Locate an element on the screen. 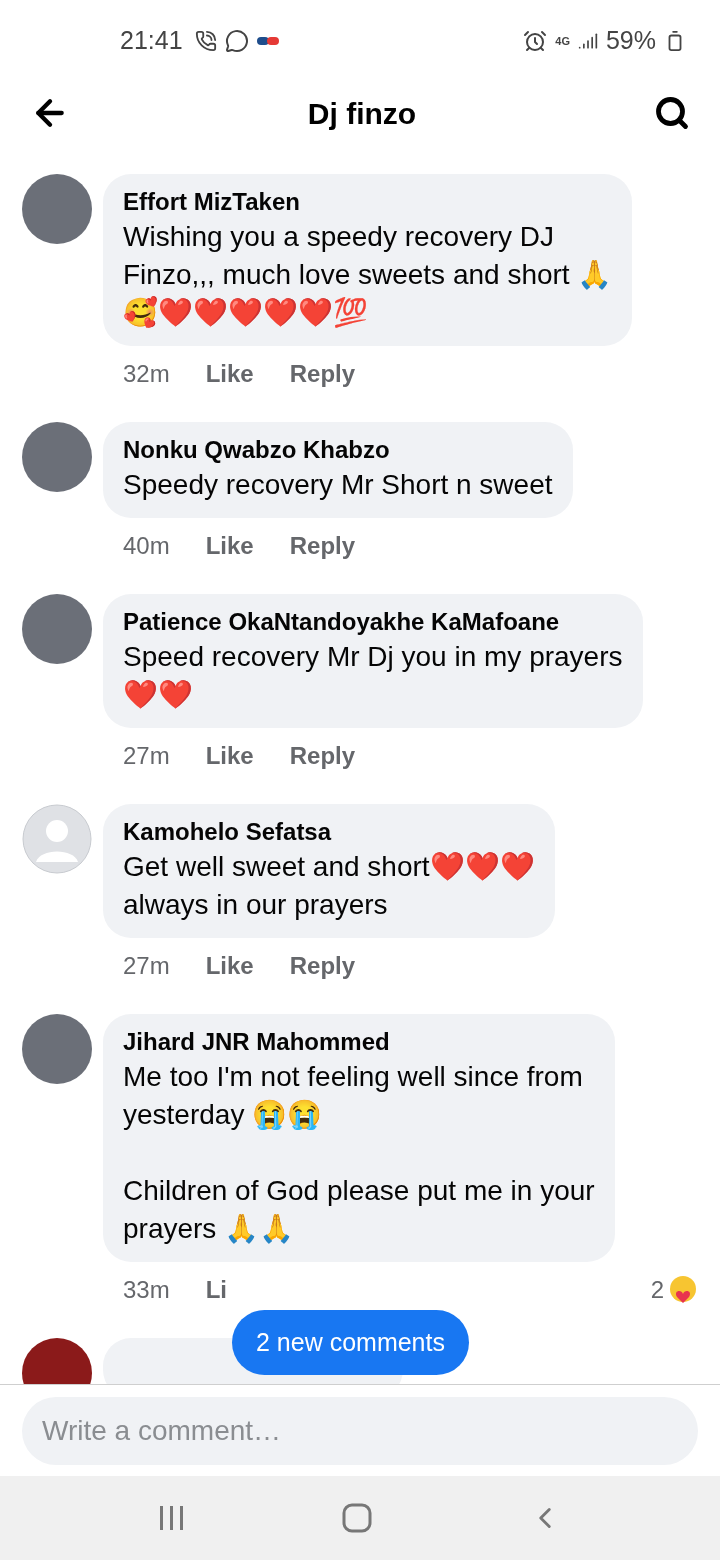  commenter-name: Nonku Qwabzo Khabzo is located at coordinates (338, 450).